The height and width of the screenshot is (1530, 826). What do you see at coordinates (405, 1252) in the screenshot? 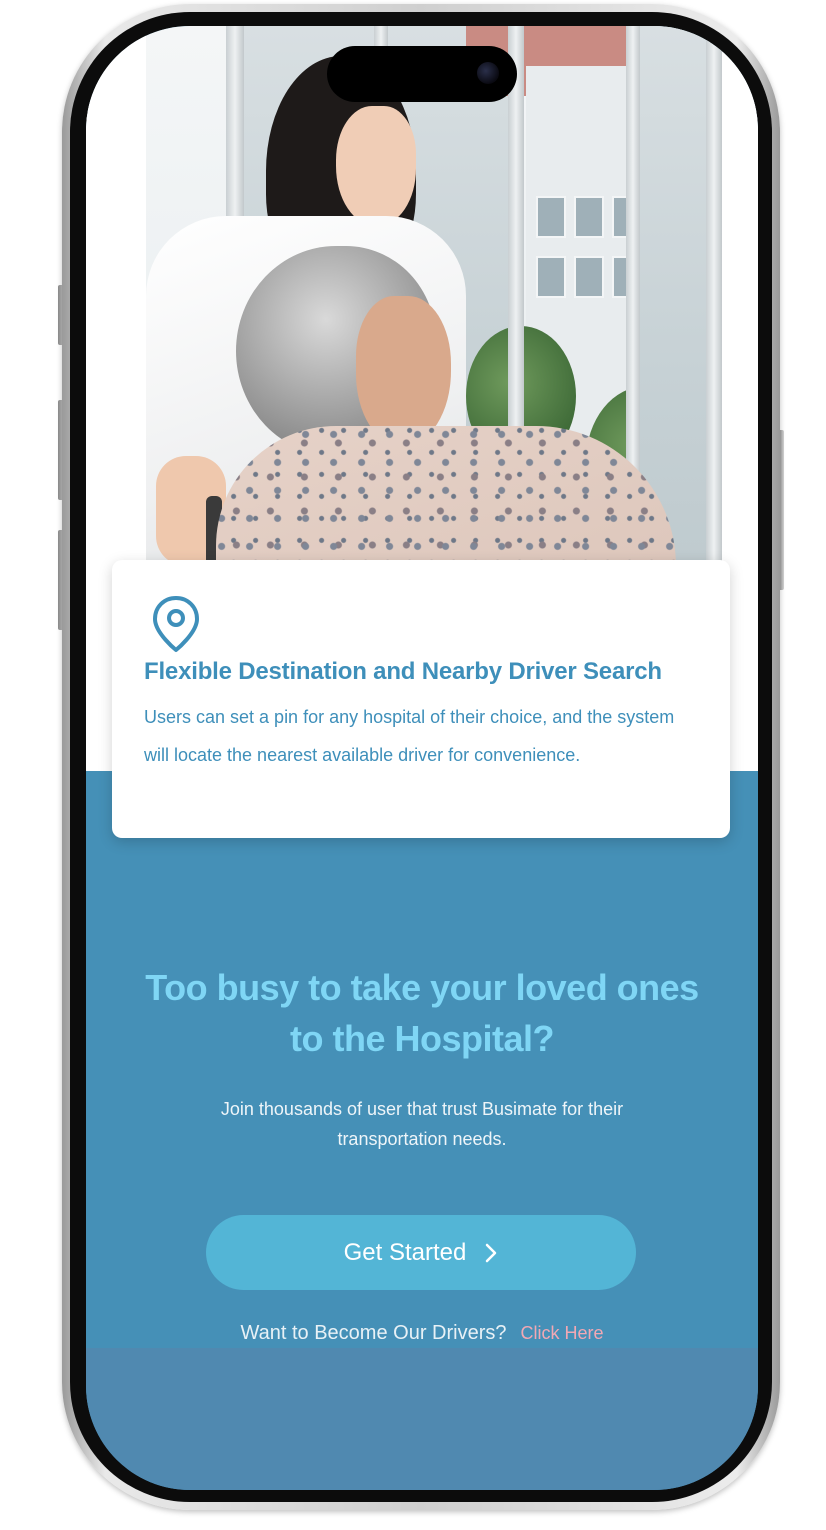
I see `get-started-label: Get Started` at bounding box center [405, 1252].